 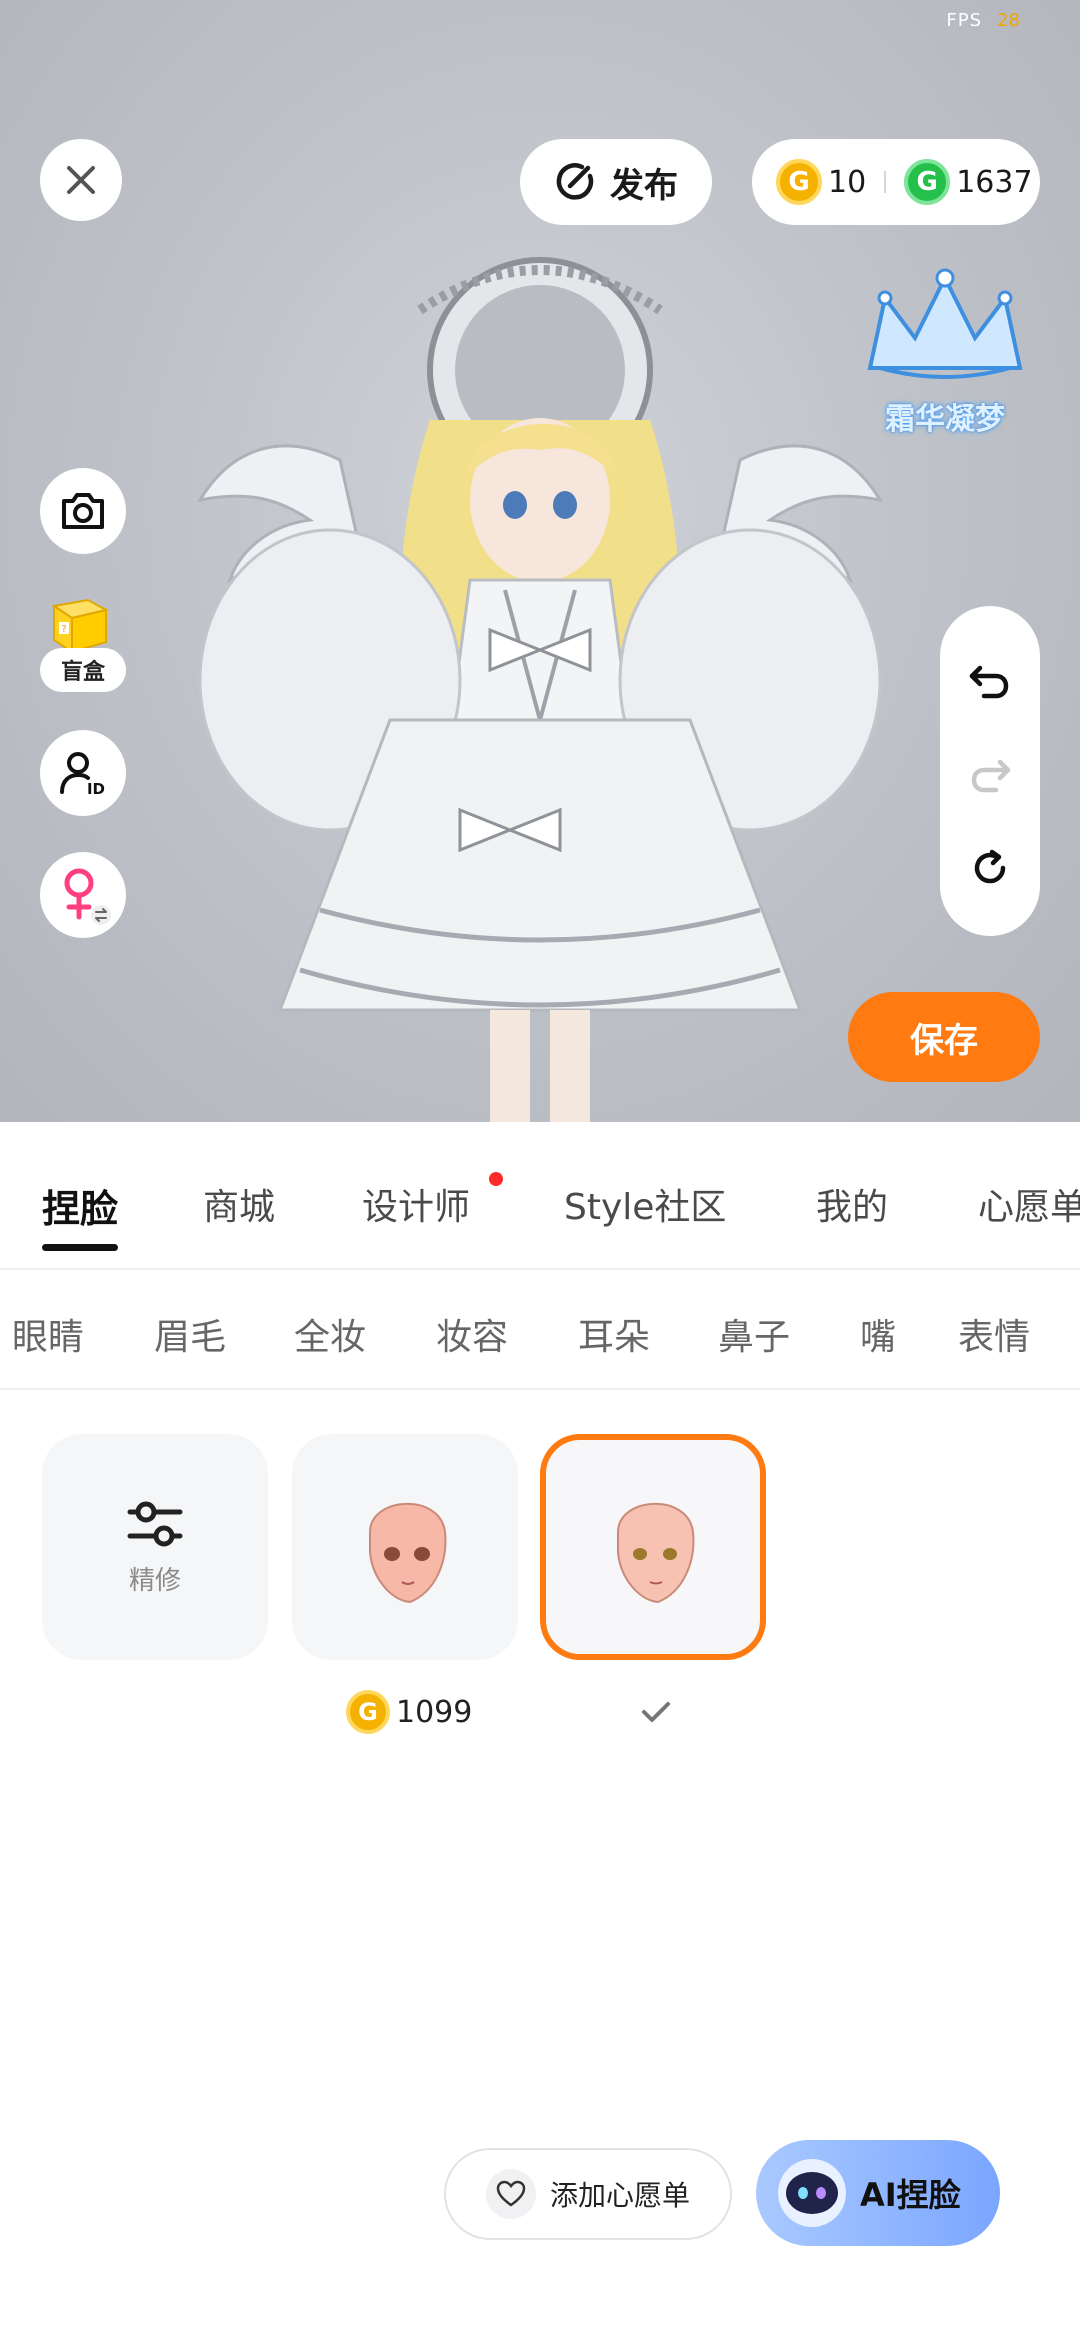 I want to click on tab-mine: 我的, so click(x=852, y=1204).